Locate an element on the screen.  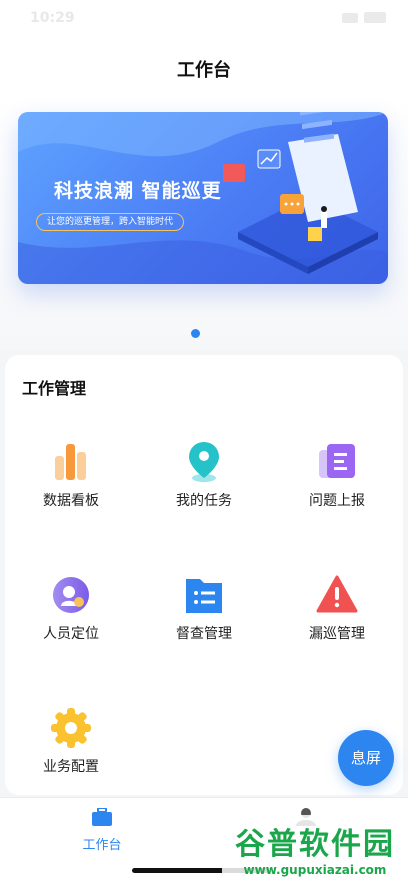
grid-item-label: 漏巡管理 is located at coordinates (337, 634).